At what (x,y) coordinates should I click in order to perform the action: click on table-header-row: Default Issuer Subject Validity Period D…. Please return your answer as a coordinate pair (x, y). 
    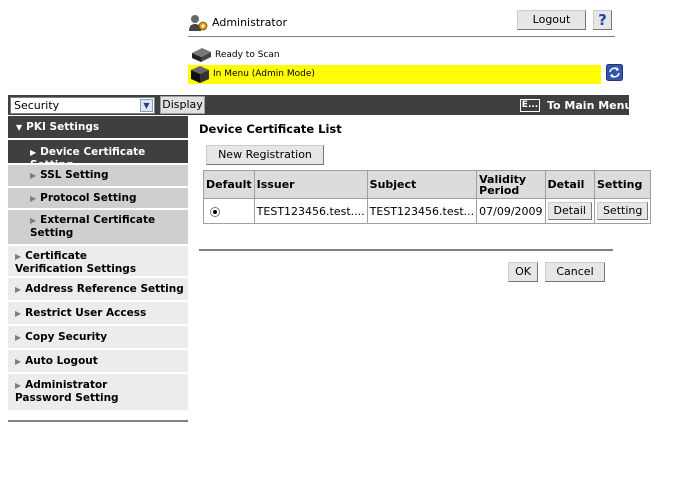
    Looking at the image, I should click on (427, 184).